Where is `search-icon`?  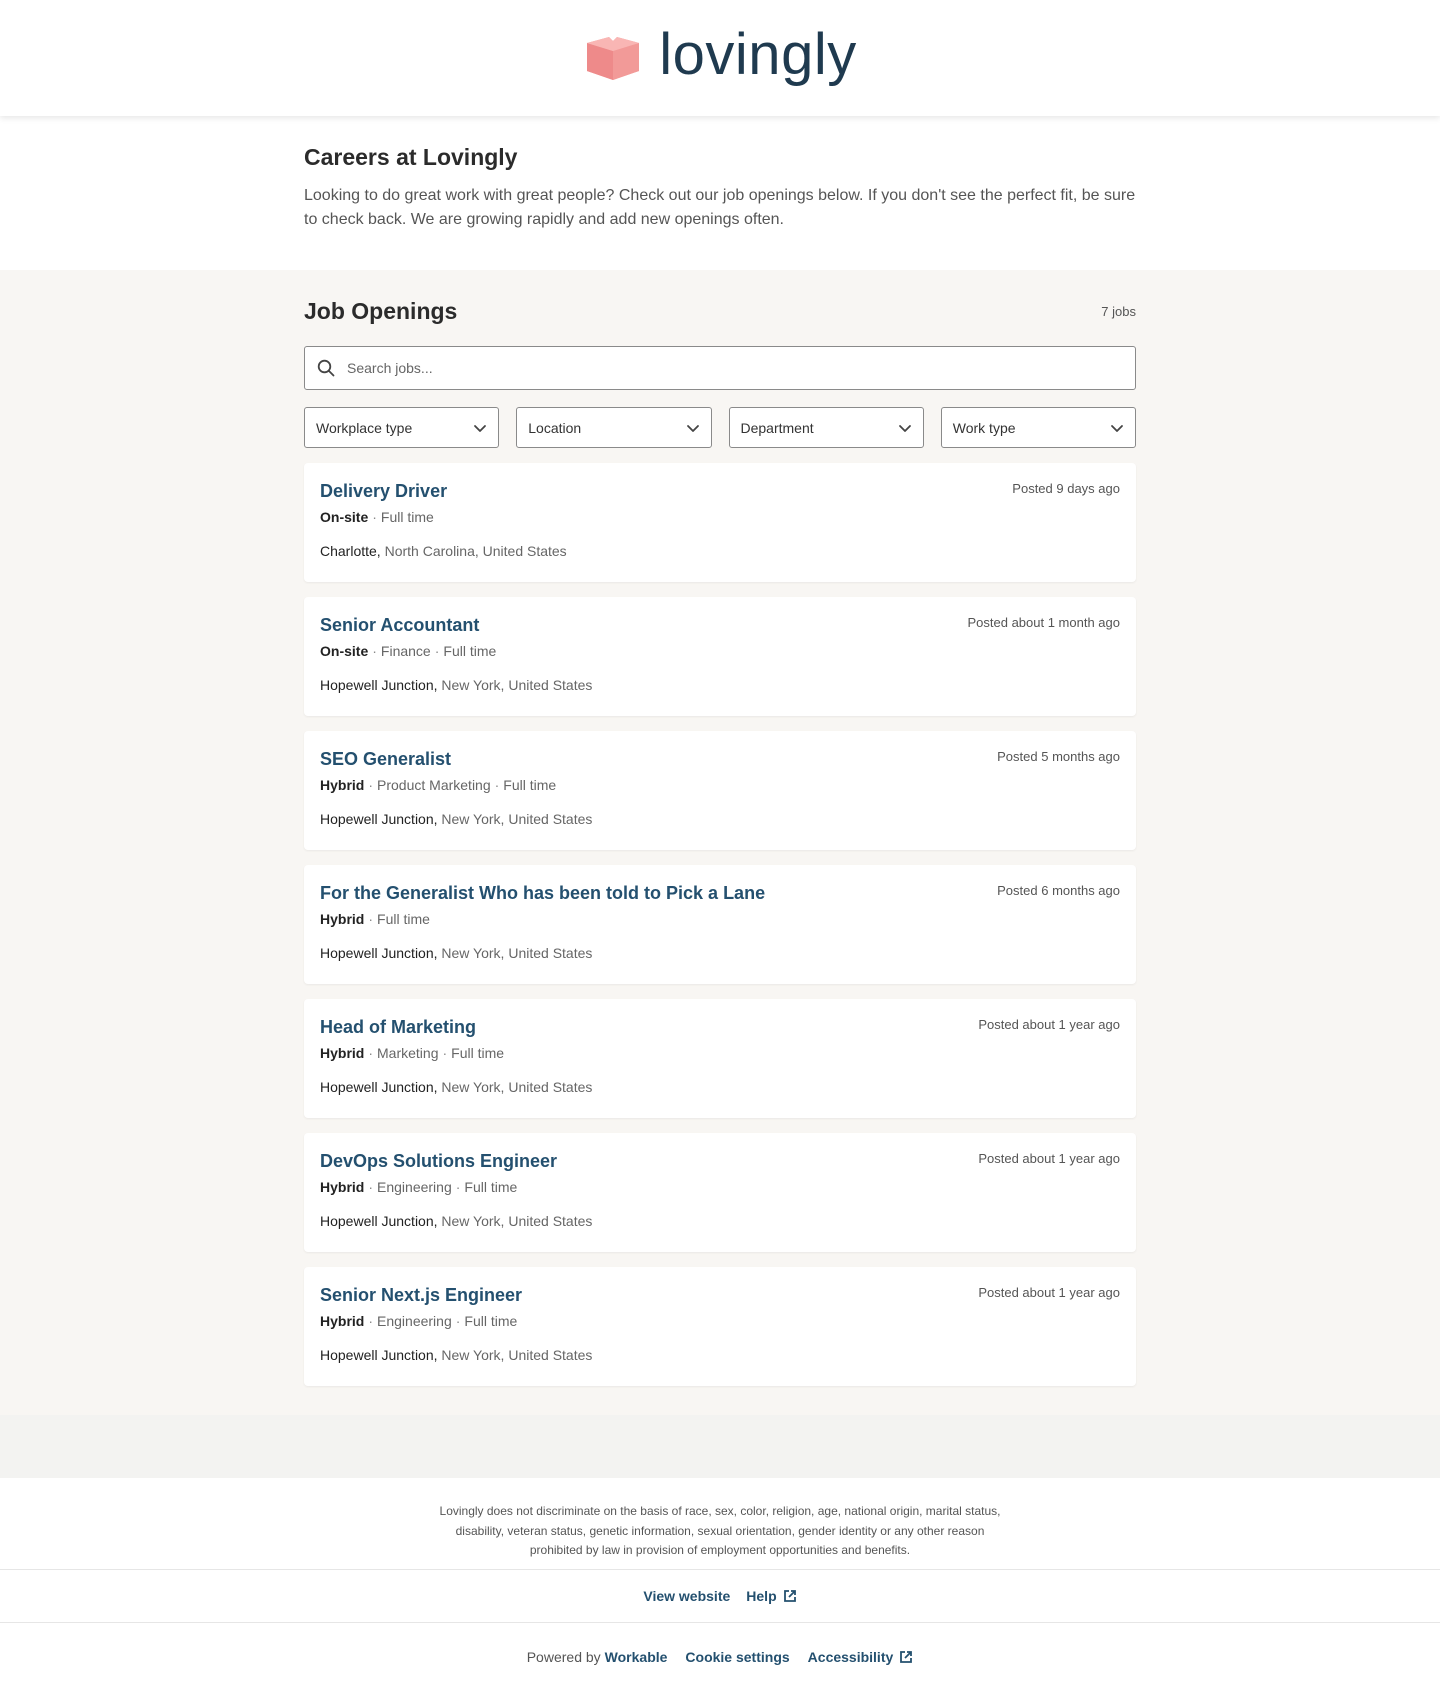 search-icon is located at coordinates (326, 368).